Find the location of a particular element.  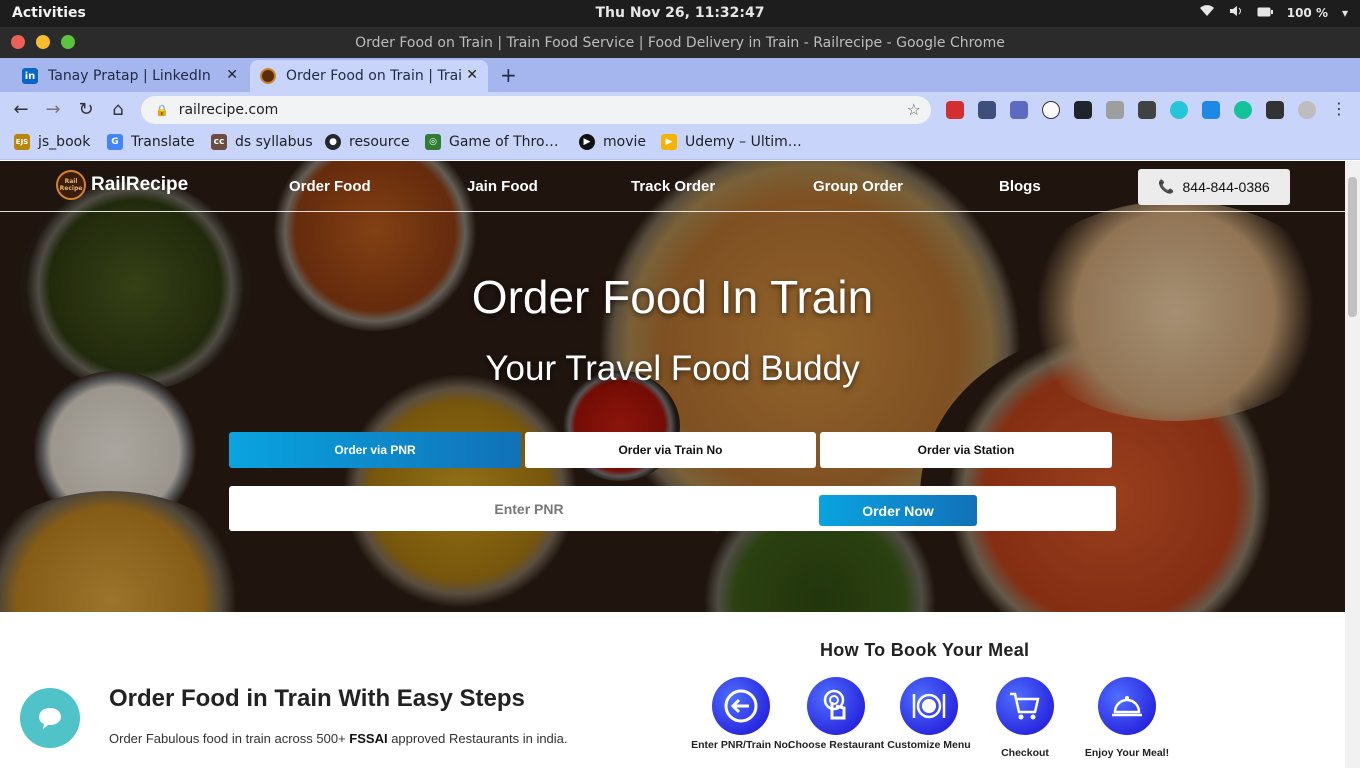

text-segment: approved Restaurants in india. is located at coordinates (477, 738).